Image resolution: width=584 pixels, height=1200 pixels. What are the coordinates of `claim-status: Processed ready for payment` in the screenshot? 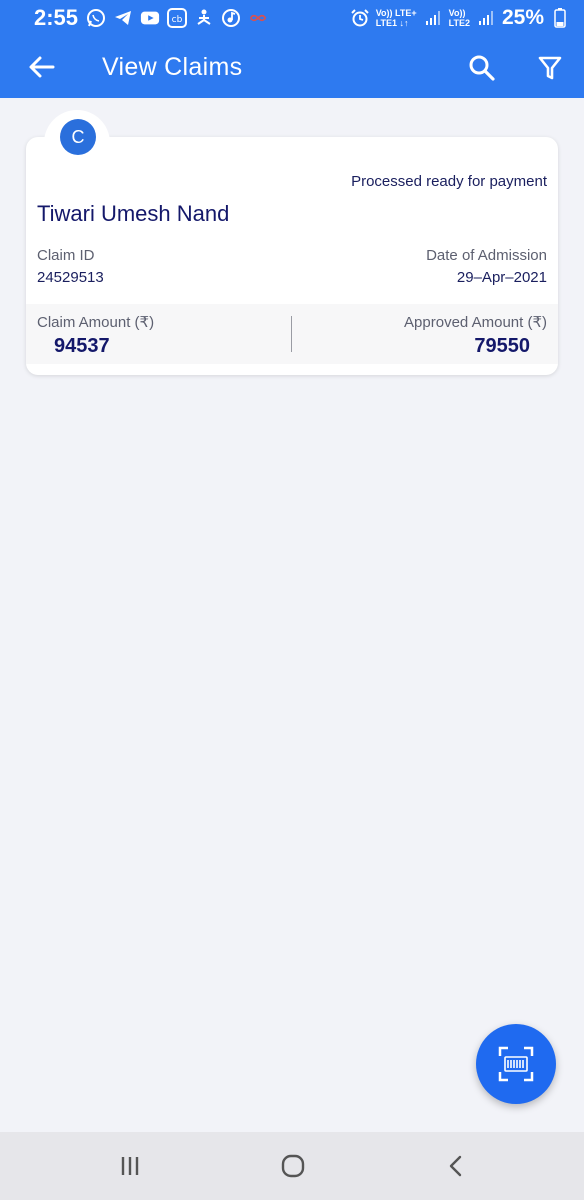 It's located at (449, 181).